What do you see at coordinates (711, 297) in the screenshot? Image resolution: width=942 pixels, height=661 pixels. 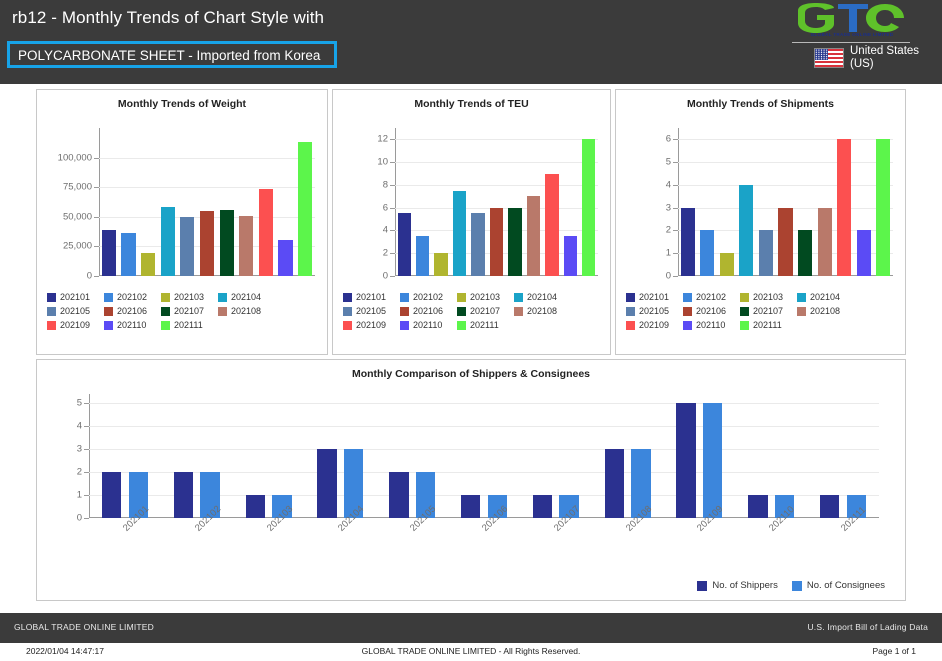 I see `legend-label: 202102` at bounding box center [711, 297].